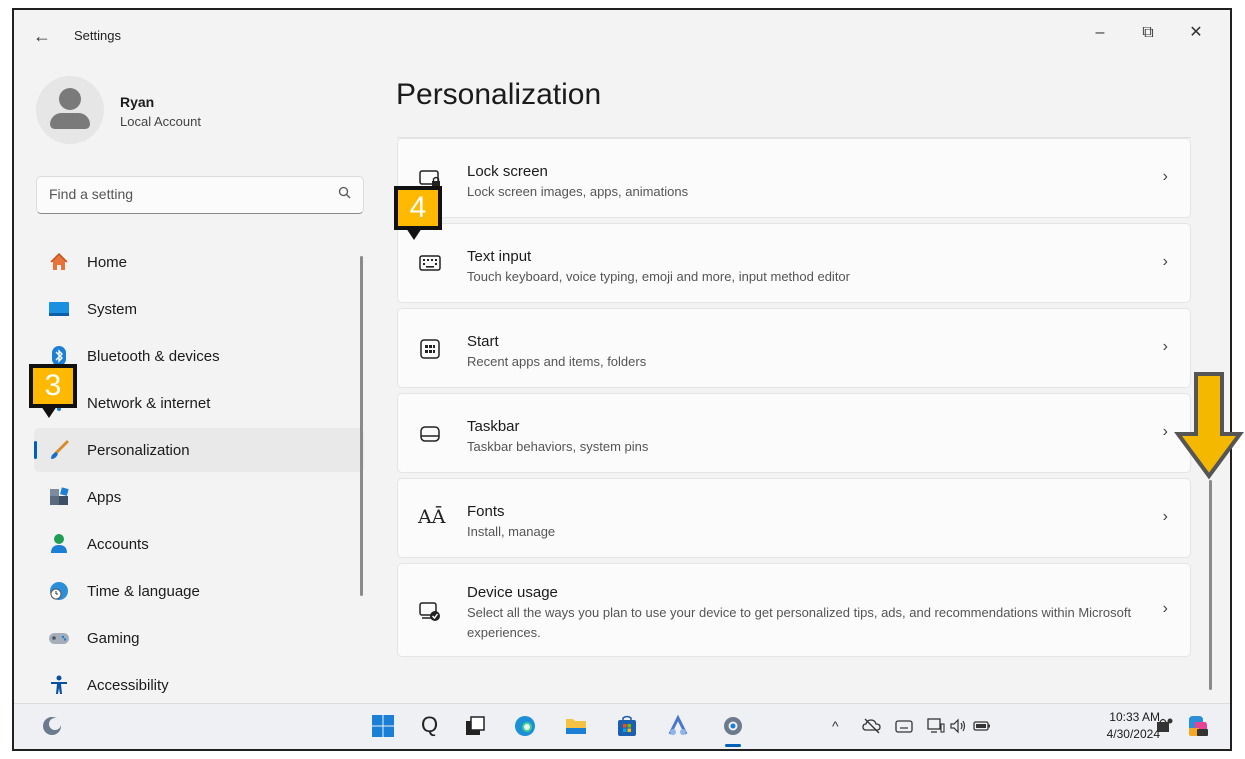 The height and width of the screenshot is (759, 1245). What do you see at coordinates (199, 309) in the screenshot?
I see `sidebar-item-system: System` at bounding box center [199, 309].